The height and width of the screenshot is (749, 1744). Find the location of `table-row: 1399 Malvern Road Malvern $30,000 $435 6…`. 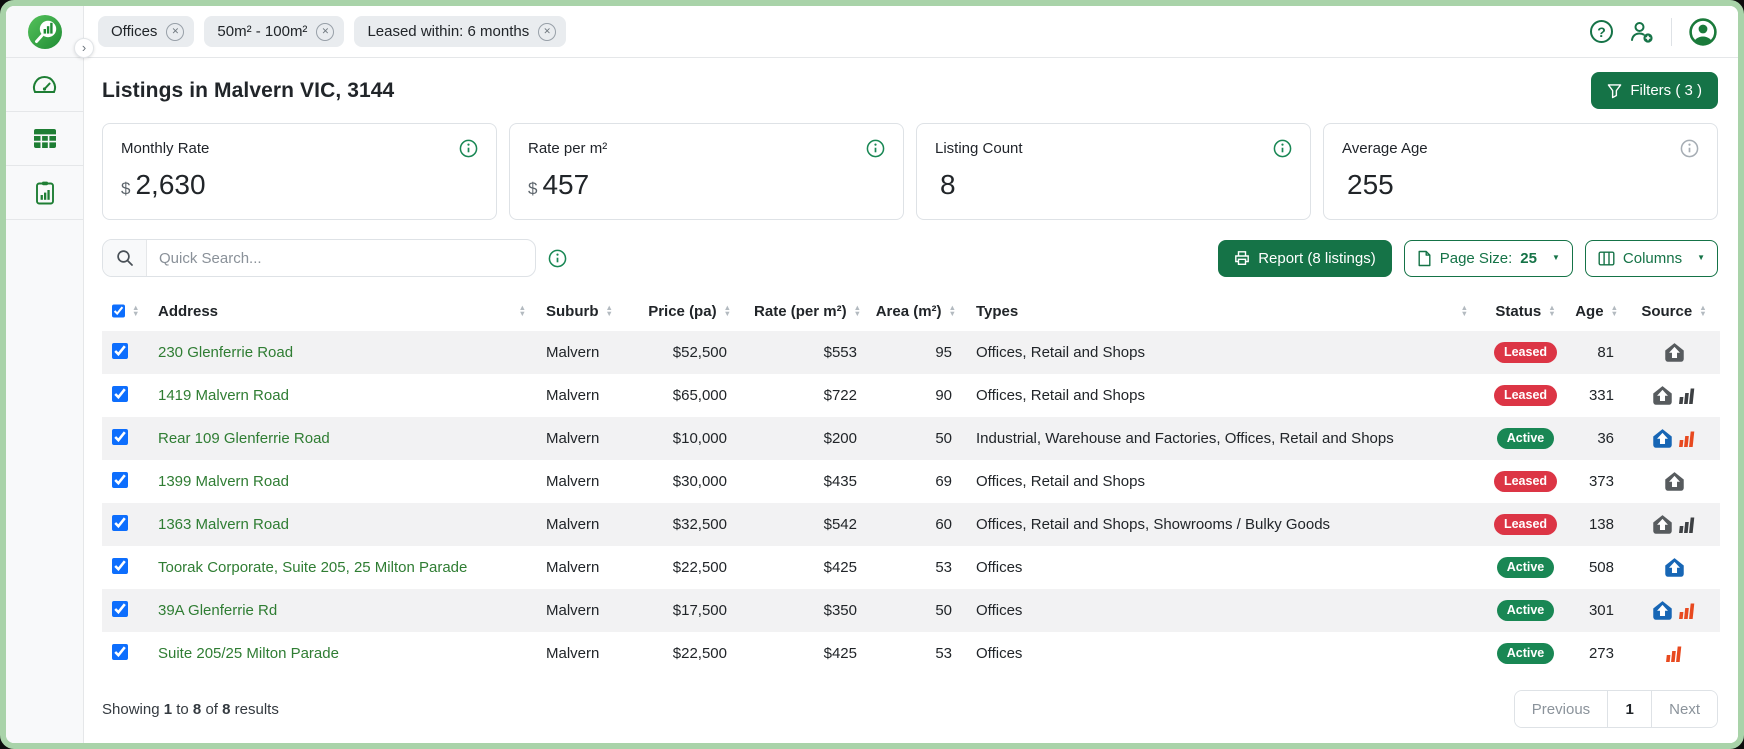

table-row: 1399 Malvern Road Malvern $30,000 $435 6… is located at coordinates (911, 481).